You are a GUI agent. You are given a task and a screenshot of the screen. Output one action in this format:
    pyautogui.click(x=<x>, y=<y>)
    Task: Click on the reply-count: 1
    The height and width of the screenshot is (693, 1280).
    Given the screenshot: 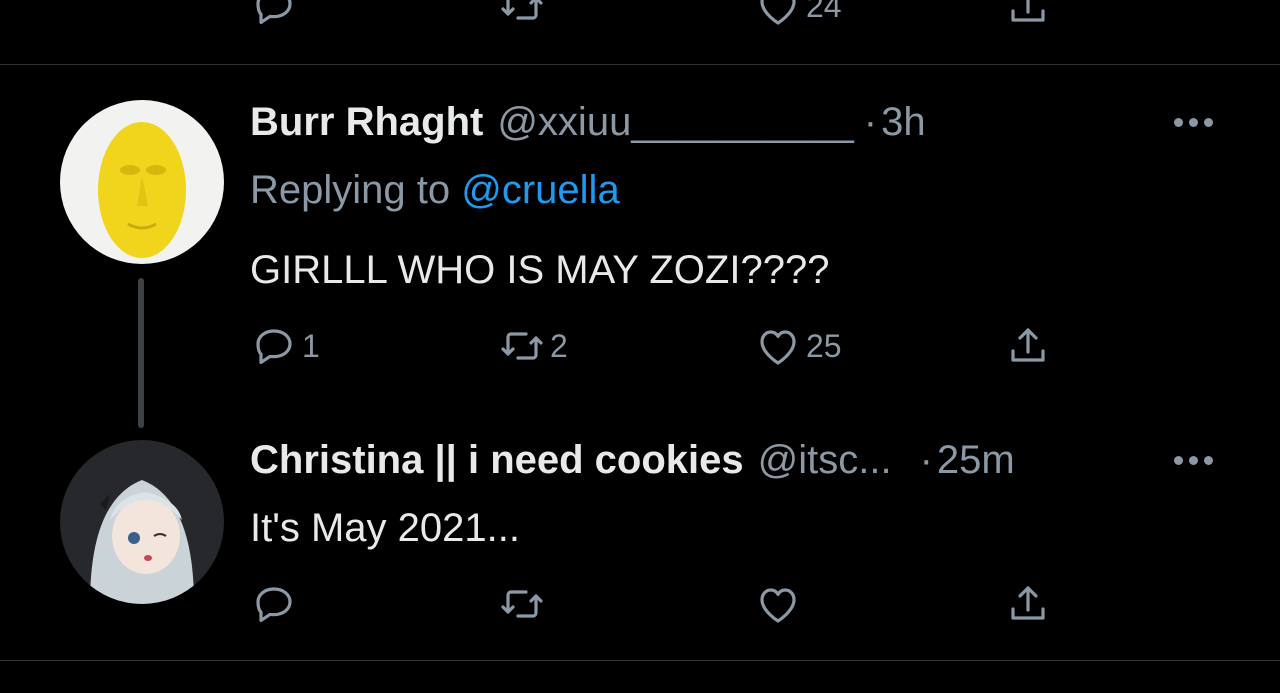 What is the action you would take?
    pyautogui.click(x=311, y=345)
    